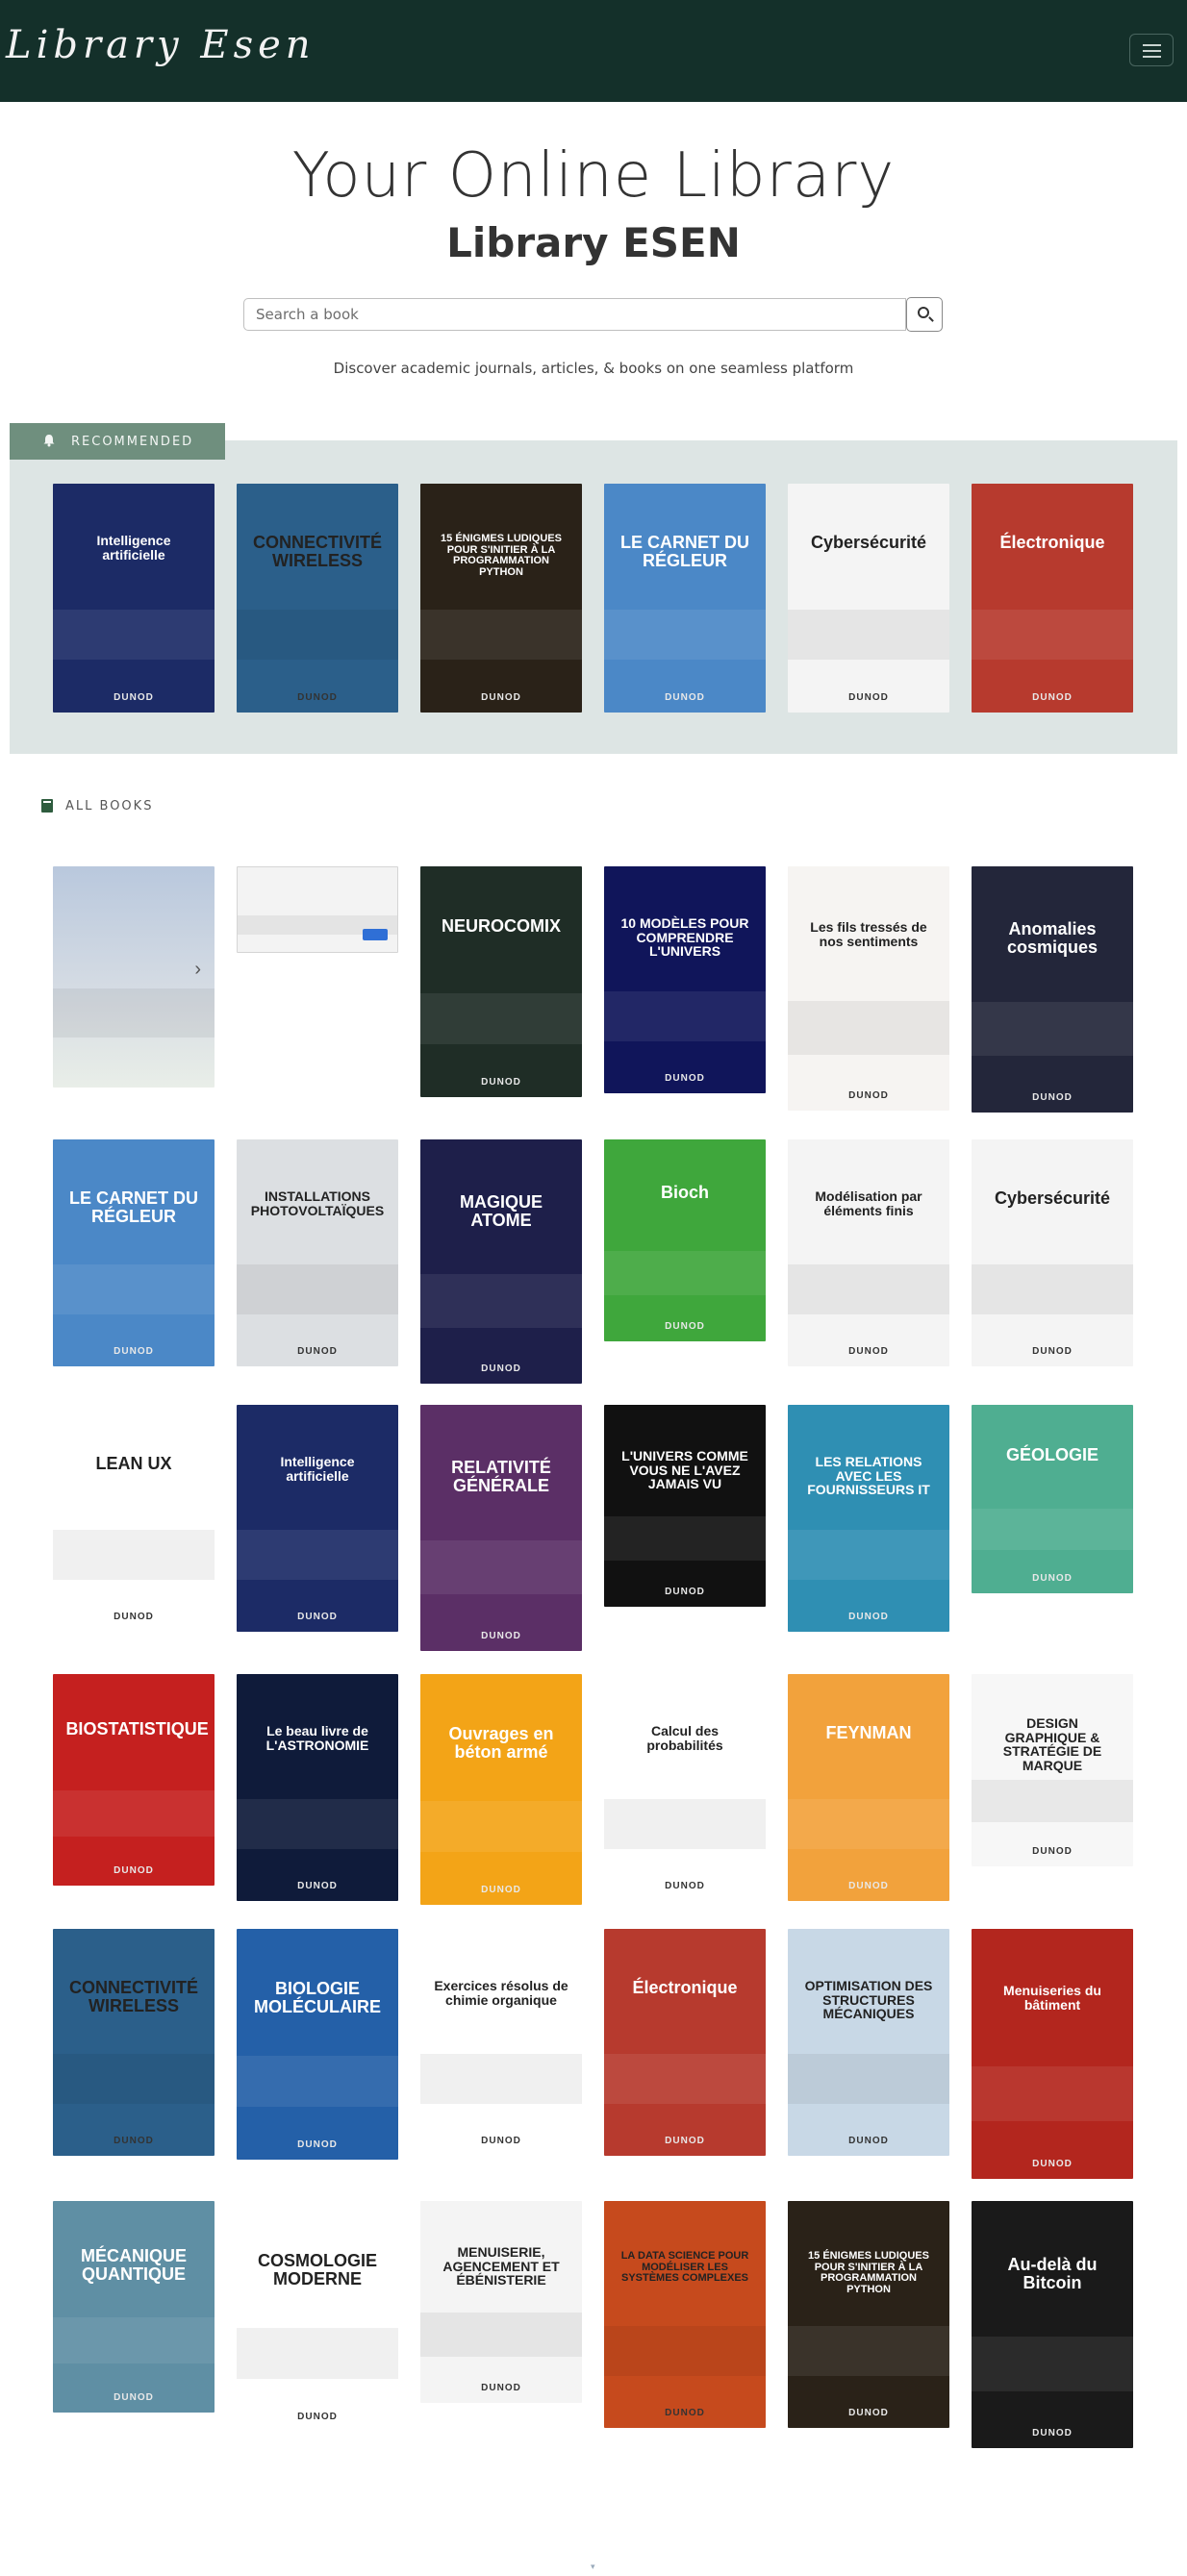 This screenshot has height=2576, width=1187. I want to click on book-title: LEAN UX, so click(133, 1463).